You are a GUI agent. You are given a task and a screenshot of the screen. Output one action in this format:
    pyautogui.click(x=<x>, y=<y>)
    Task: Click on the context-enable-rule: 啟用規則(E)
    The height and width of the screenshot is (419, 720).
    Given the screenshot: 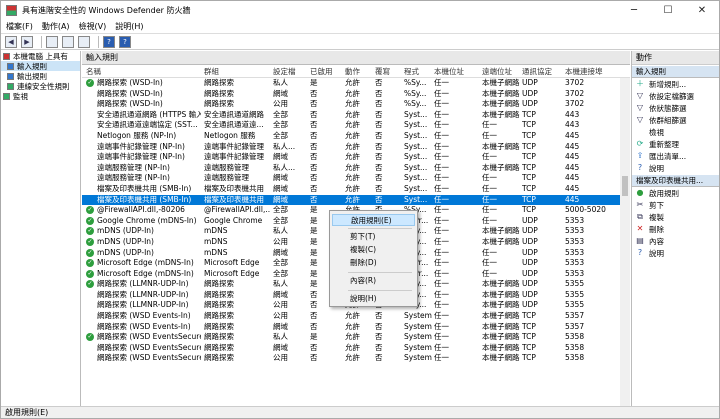 What is the action you would take?
    pyautogui.click(x=373, y=220)
    